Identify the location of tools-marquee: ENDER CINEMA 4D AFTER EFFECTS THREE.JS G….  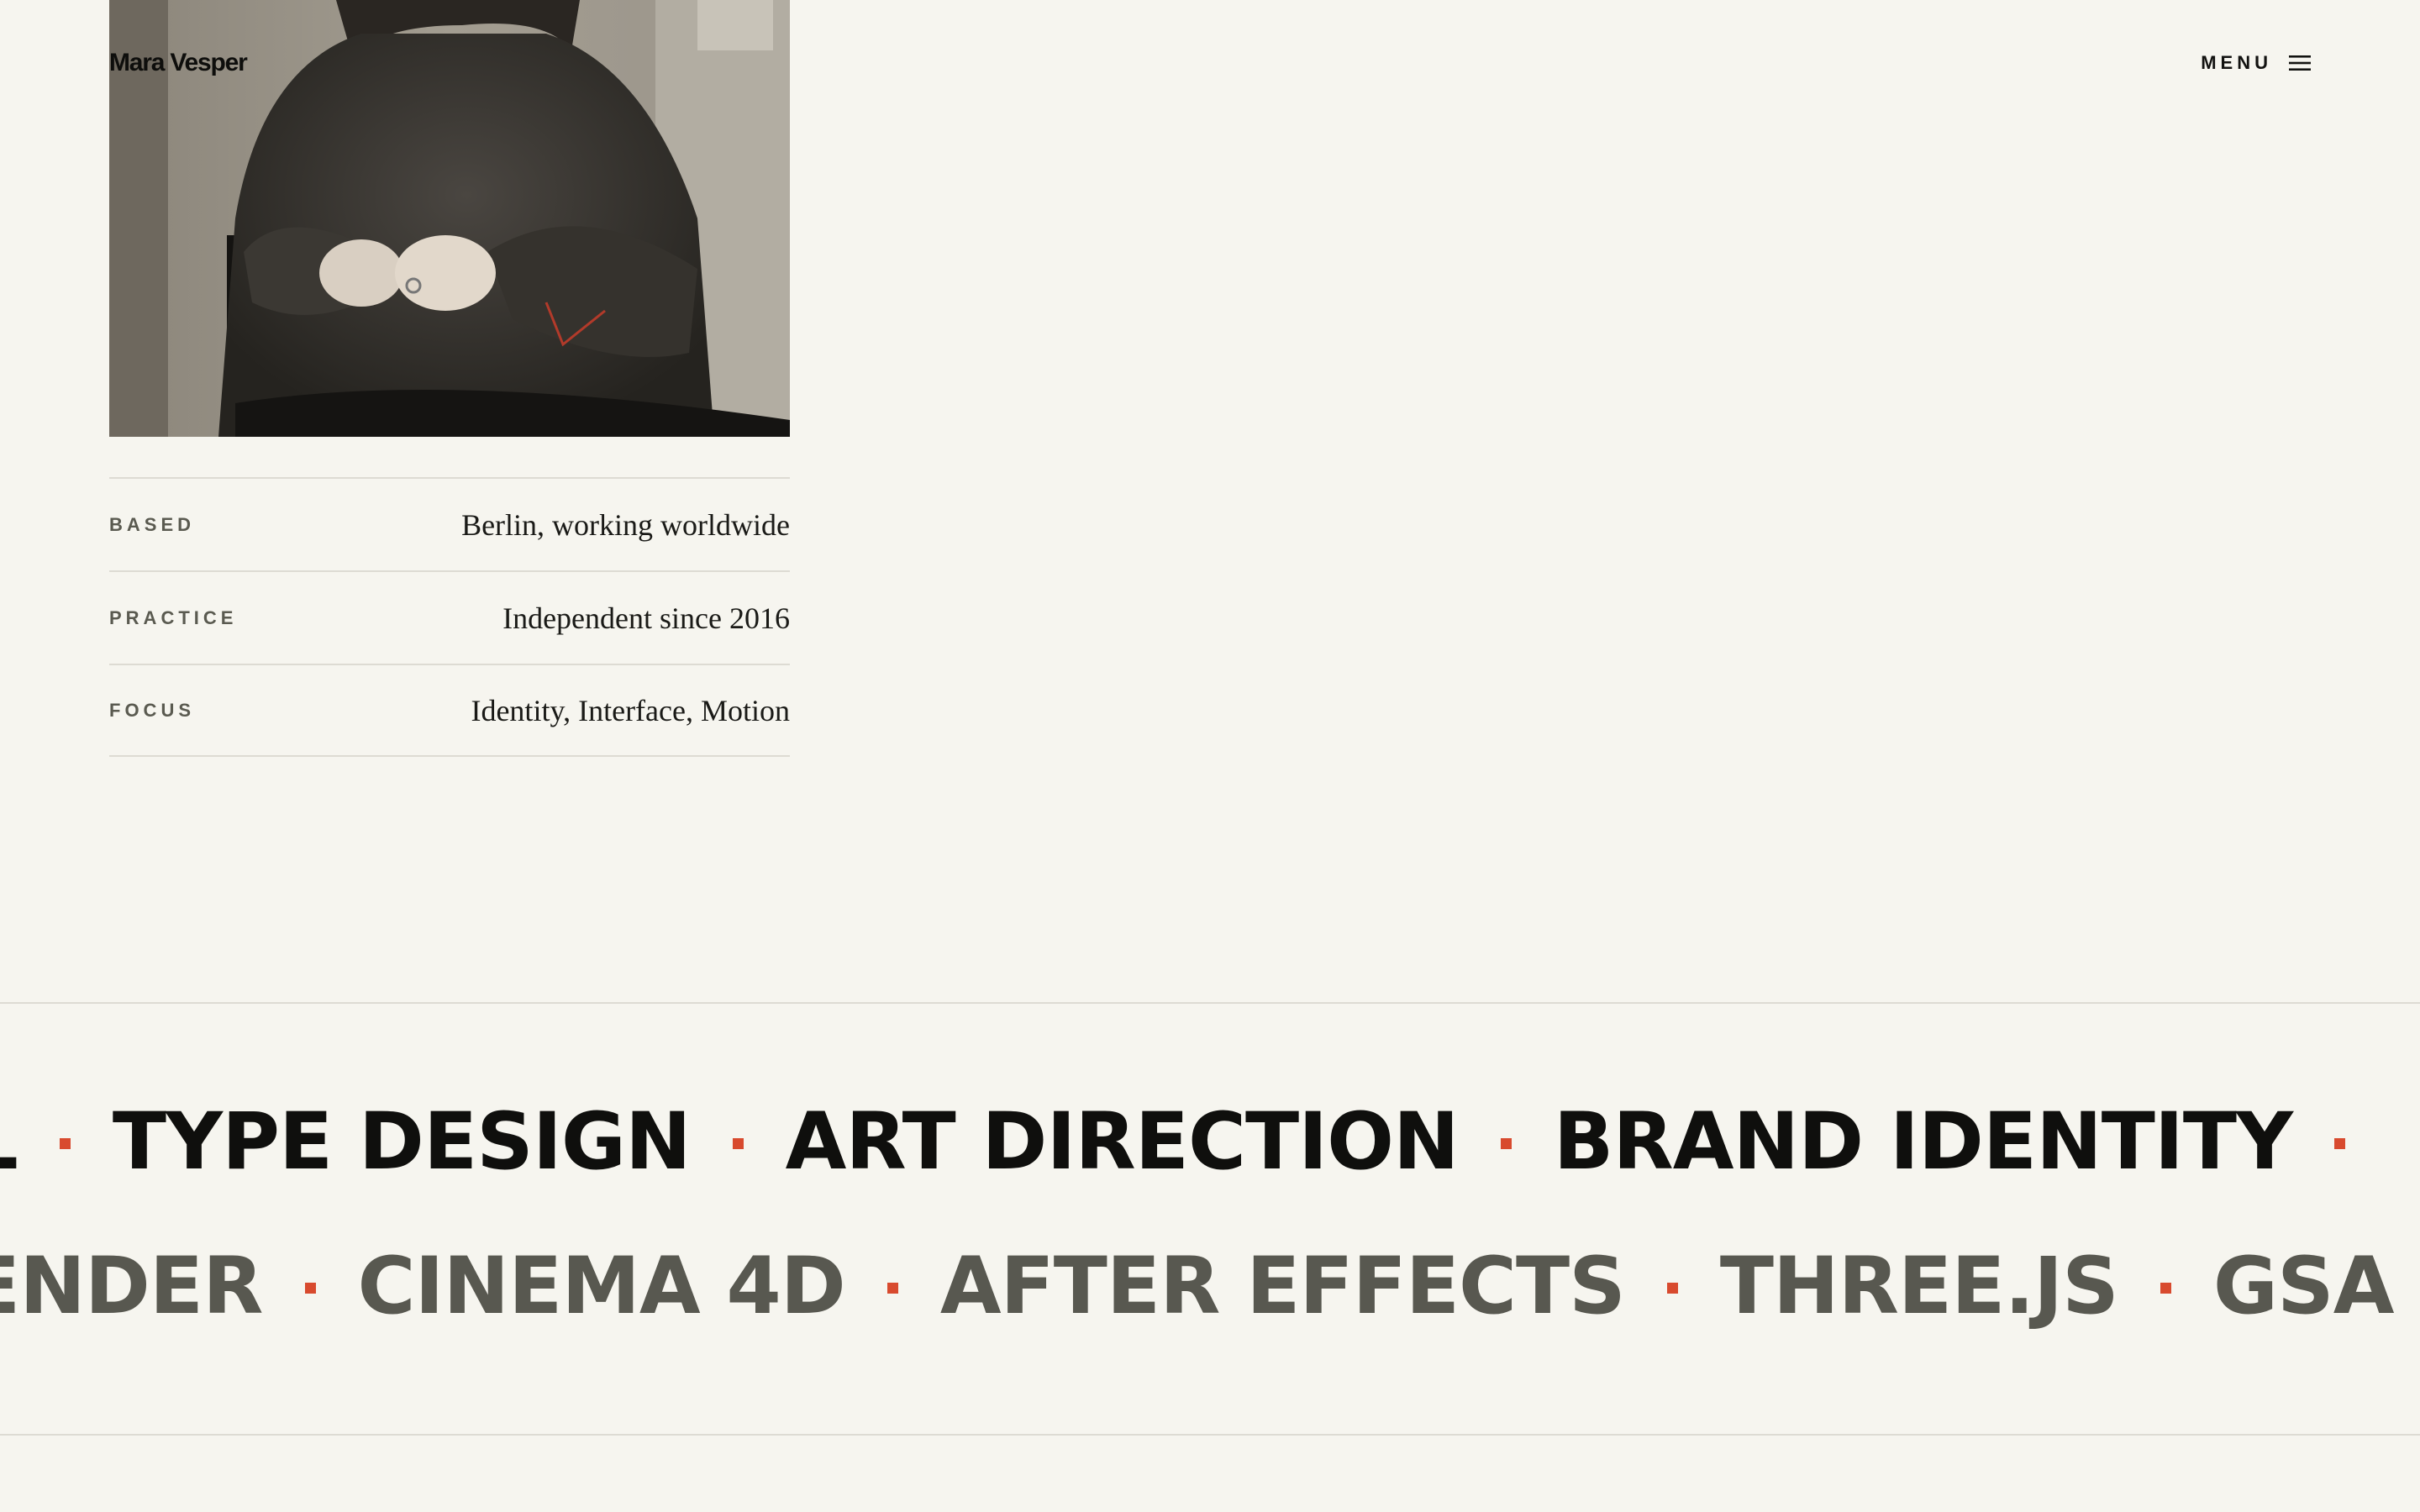
(1197, 1286).